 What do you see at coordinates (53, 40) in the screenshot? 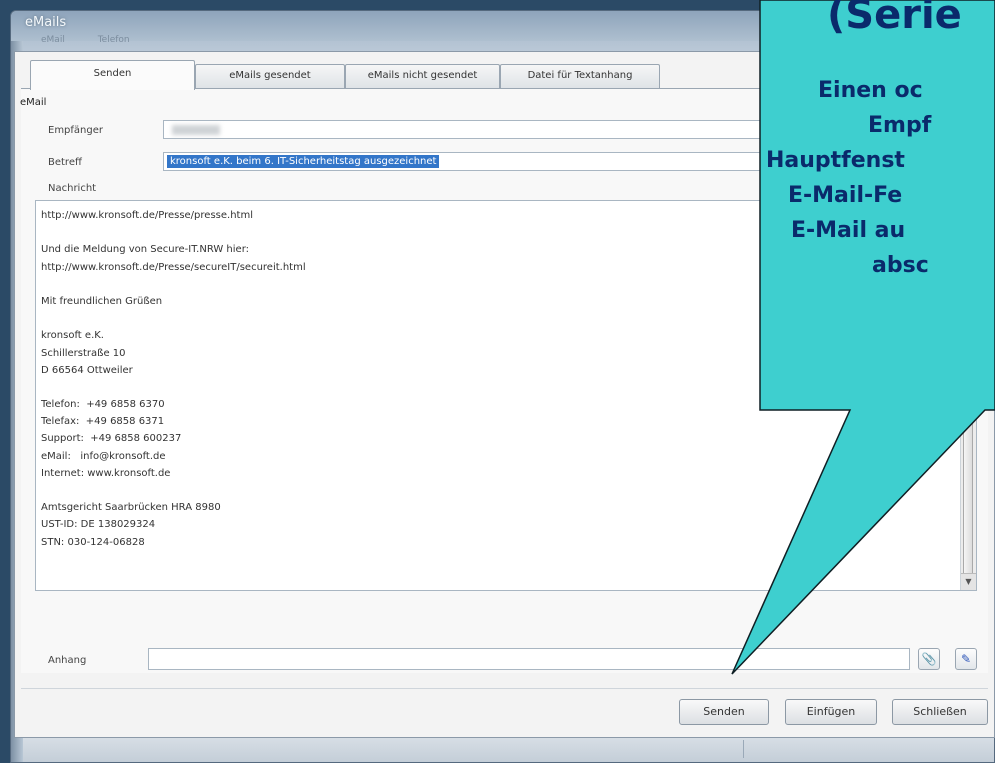
I see `menu-item-email: eMail` at bounding box center [53, 40].